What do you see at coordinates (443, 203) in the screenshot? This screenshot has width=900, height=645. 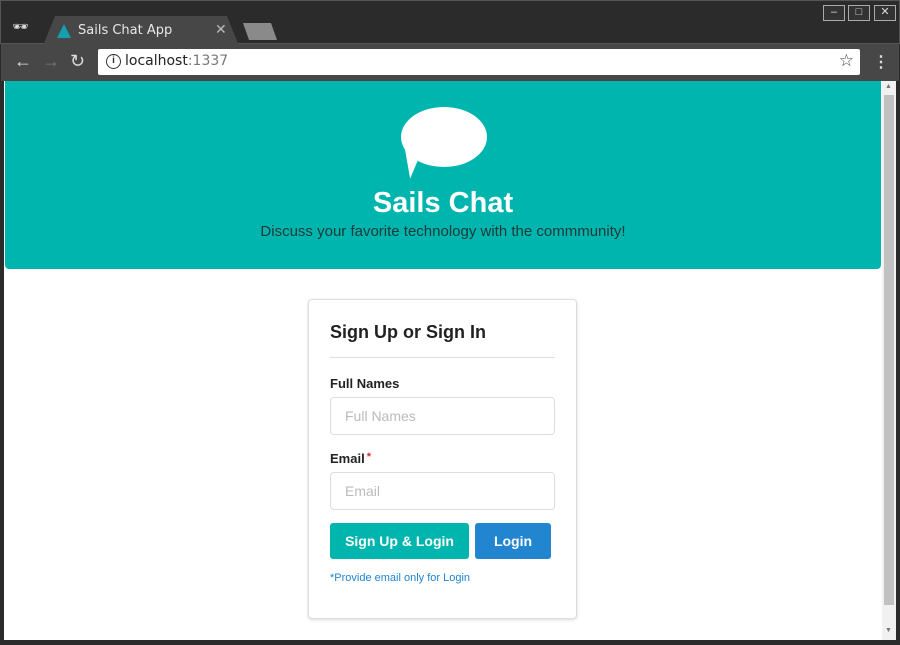 I see `hero-title: Sails Chat` at bounding box center [443, 203].